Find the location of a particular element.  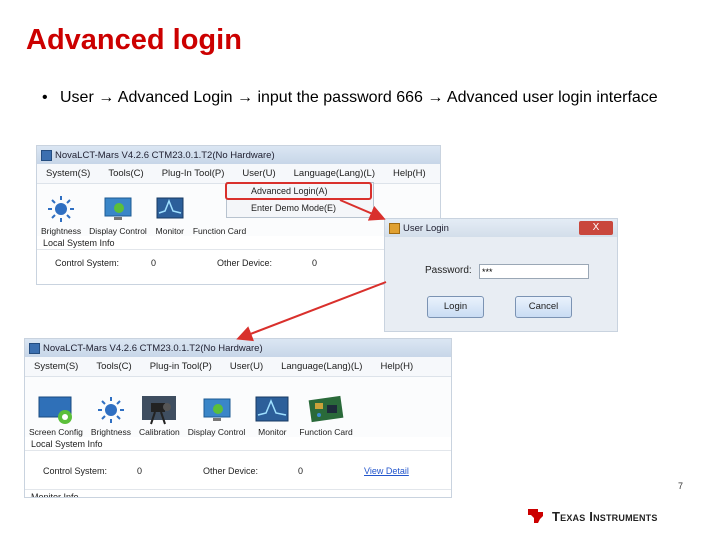

close-button: X is located at coordinates (596, 228).